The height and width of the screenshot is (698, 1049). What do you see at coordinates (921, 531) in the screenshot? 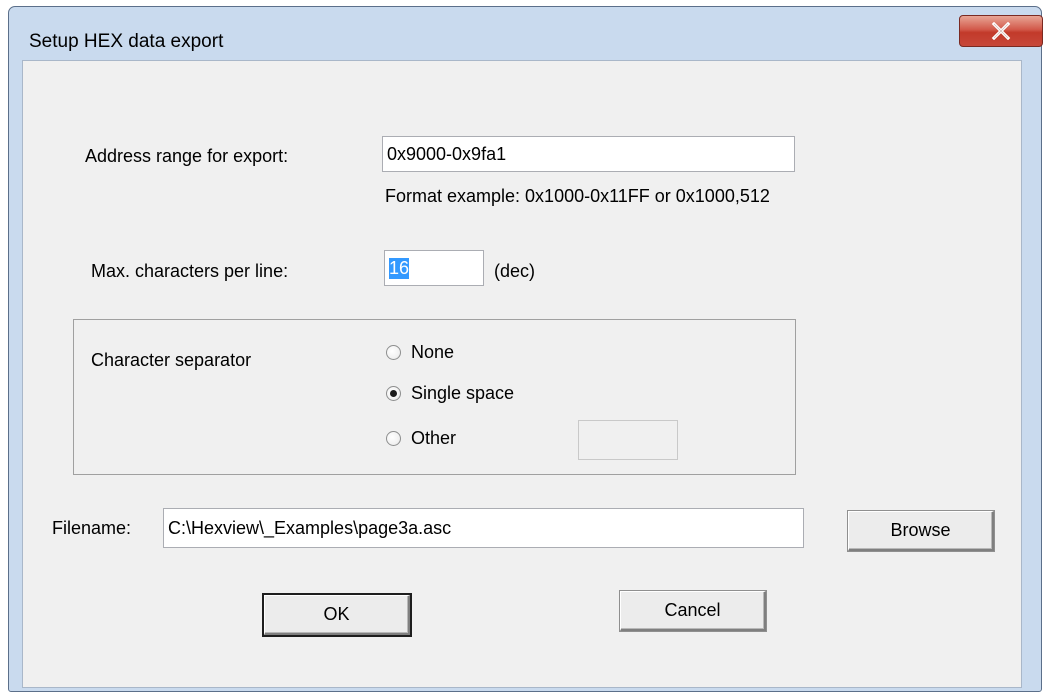
I see `browse-button: Browse` at bounding box center [921, 531].